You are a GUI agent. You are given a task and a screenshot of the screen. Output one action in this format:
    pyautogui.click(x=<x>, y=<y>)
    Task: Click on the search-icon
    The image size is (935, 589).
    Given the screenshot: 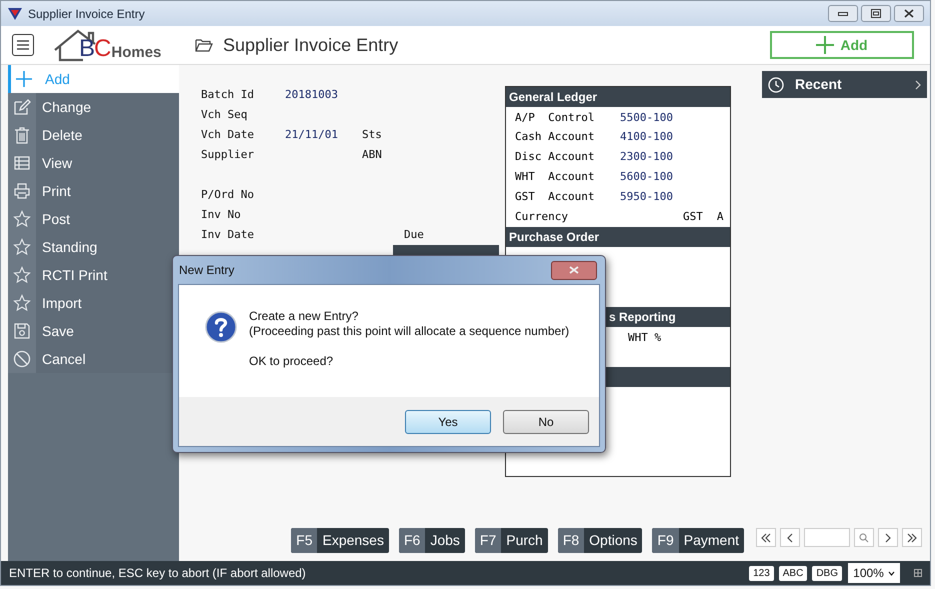 What is the action you would take?
    pyautogui.click(x=864, y=537)
    